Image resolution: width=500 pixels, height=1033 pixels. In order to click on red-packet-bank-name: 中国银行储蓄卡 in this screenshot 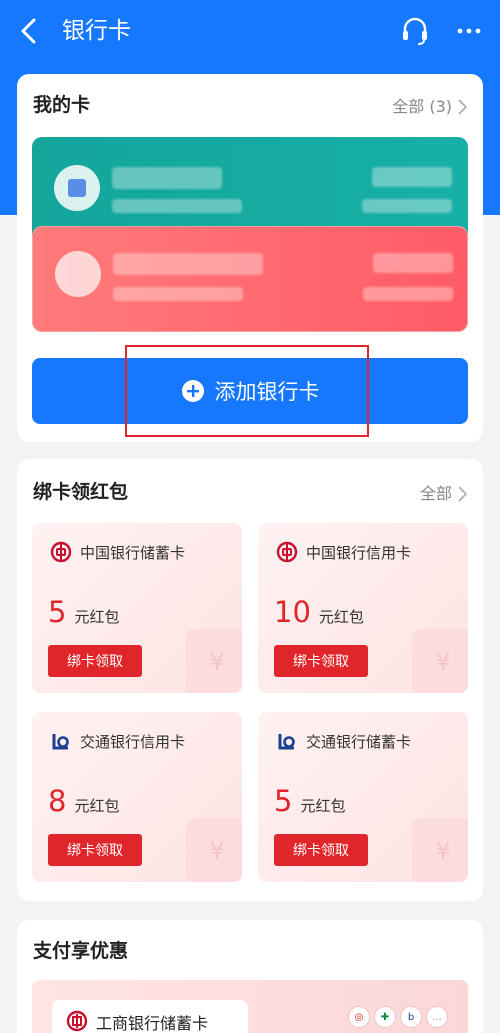, I will do `click(133, 552)`.